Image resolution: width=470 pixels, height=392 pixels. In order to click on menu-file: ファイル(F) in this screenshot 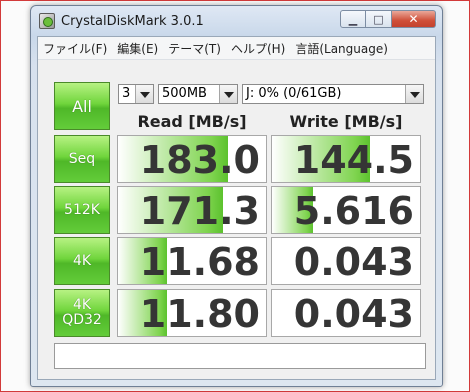, I will do `click(75, 48)`.